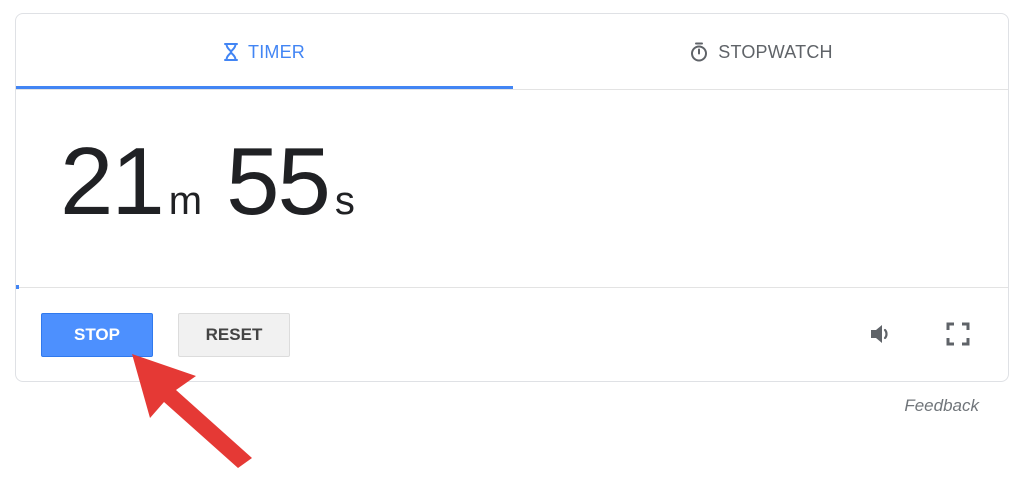  Describe the element at coordinates (276, 51) in the screenshot. I see `tab-timer-label: TIMER` at that location.